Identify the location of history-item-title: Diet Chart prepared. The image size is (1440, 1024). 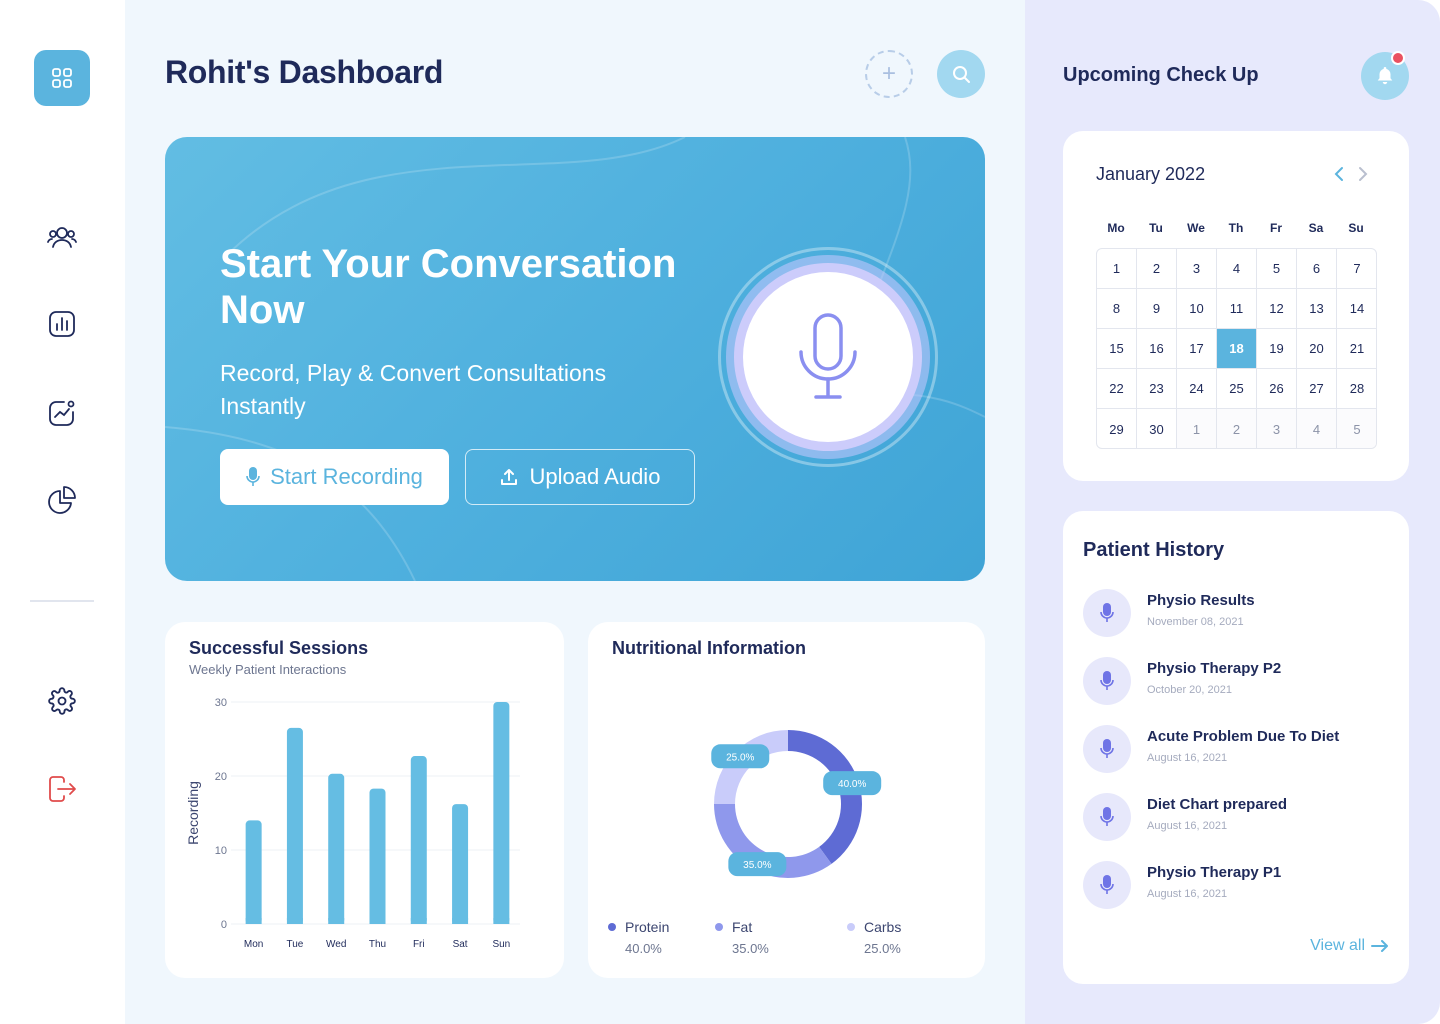
(1217, 804).